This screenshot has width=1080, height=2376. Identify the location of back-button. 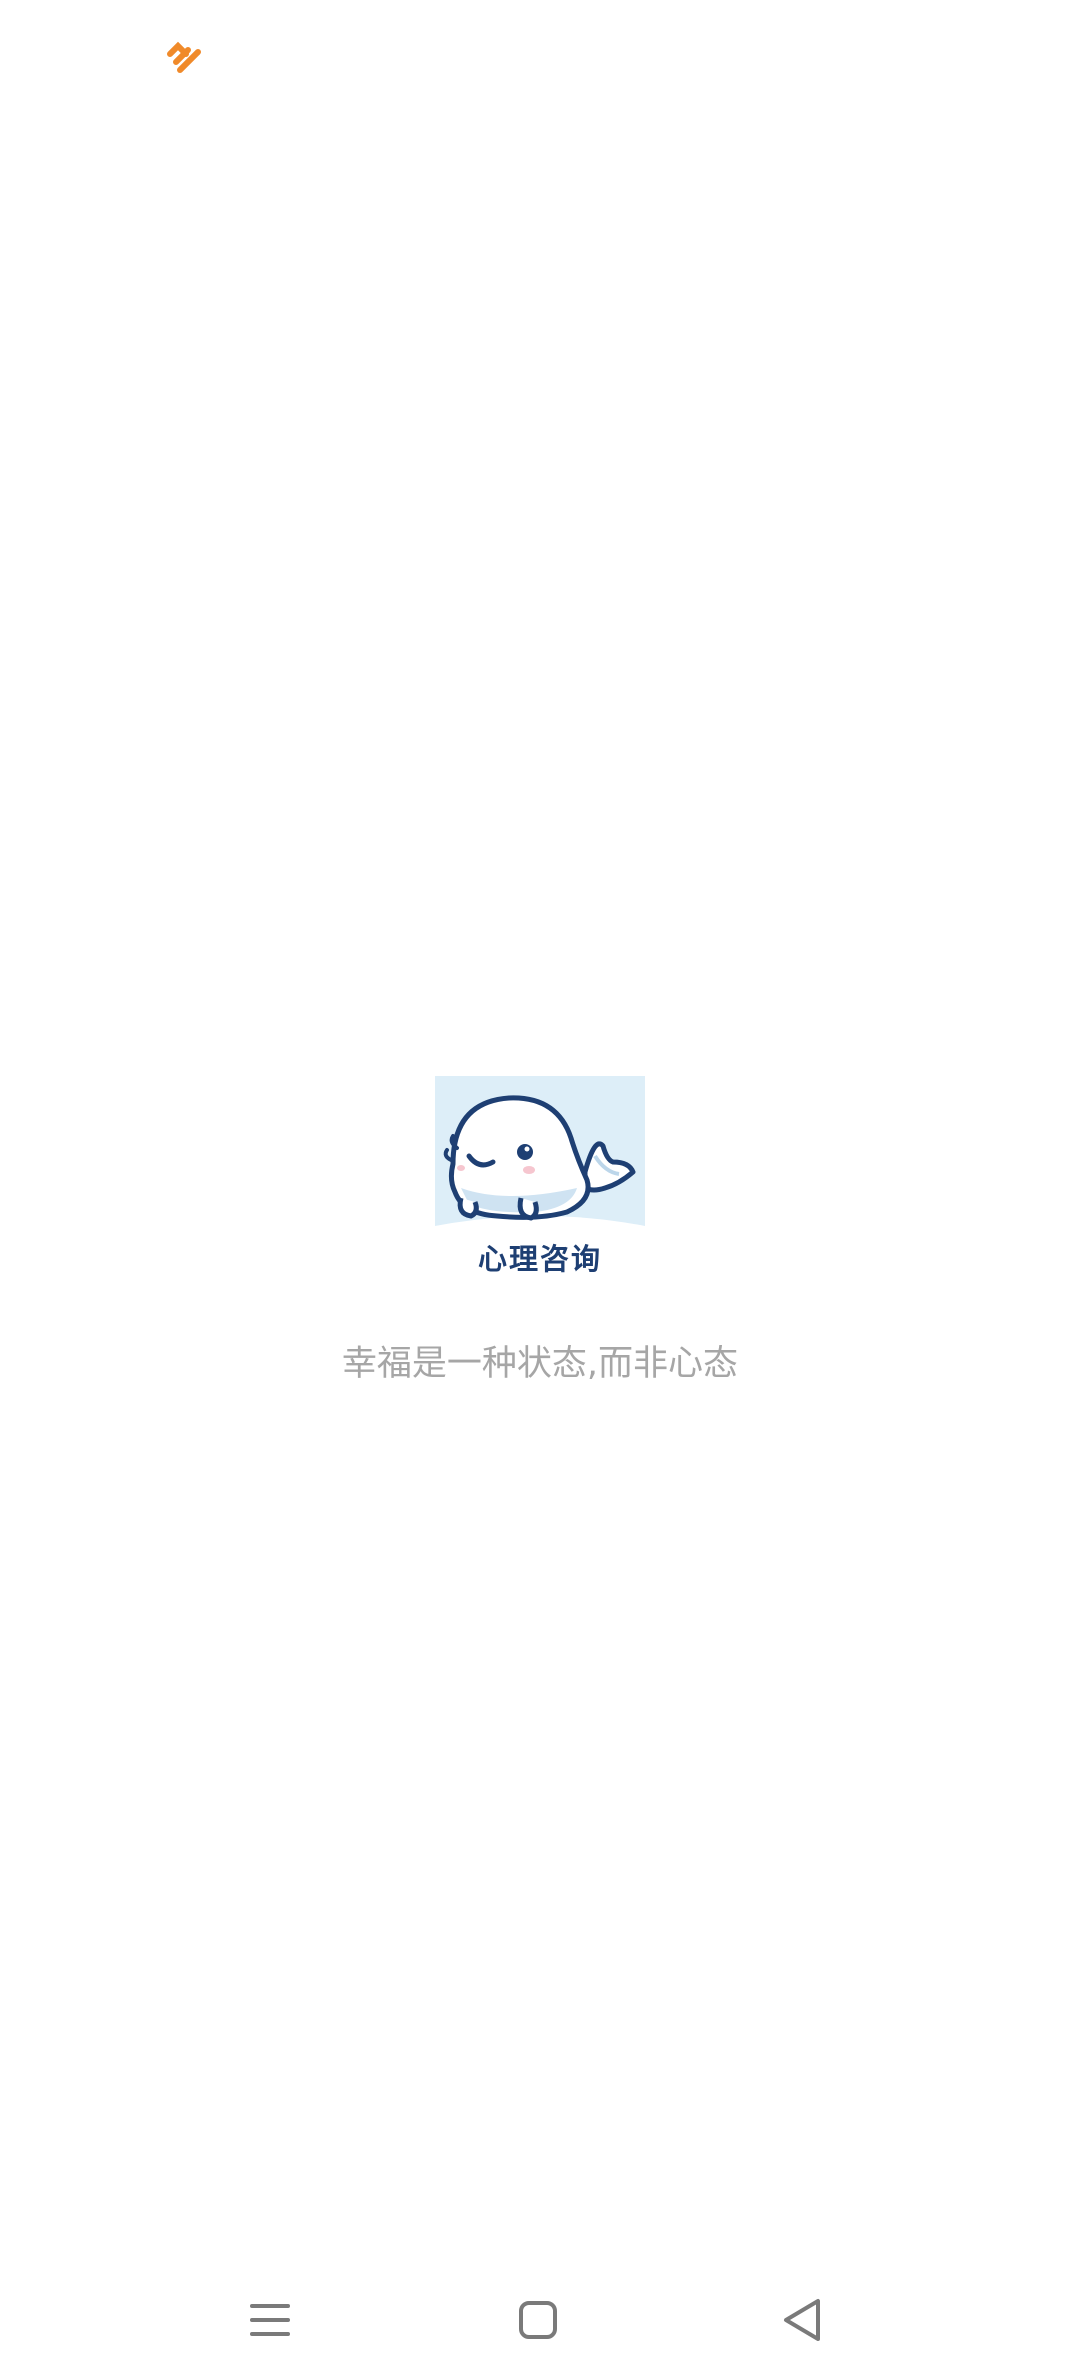
(802, 2320).